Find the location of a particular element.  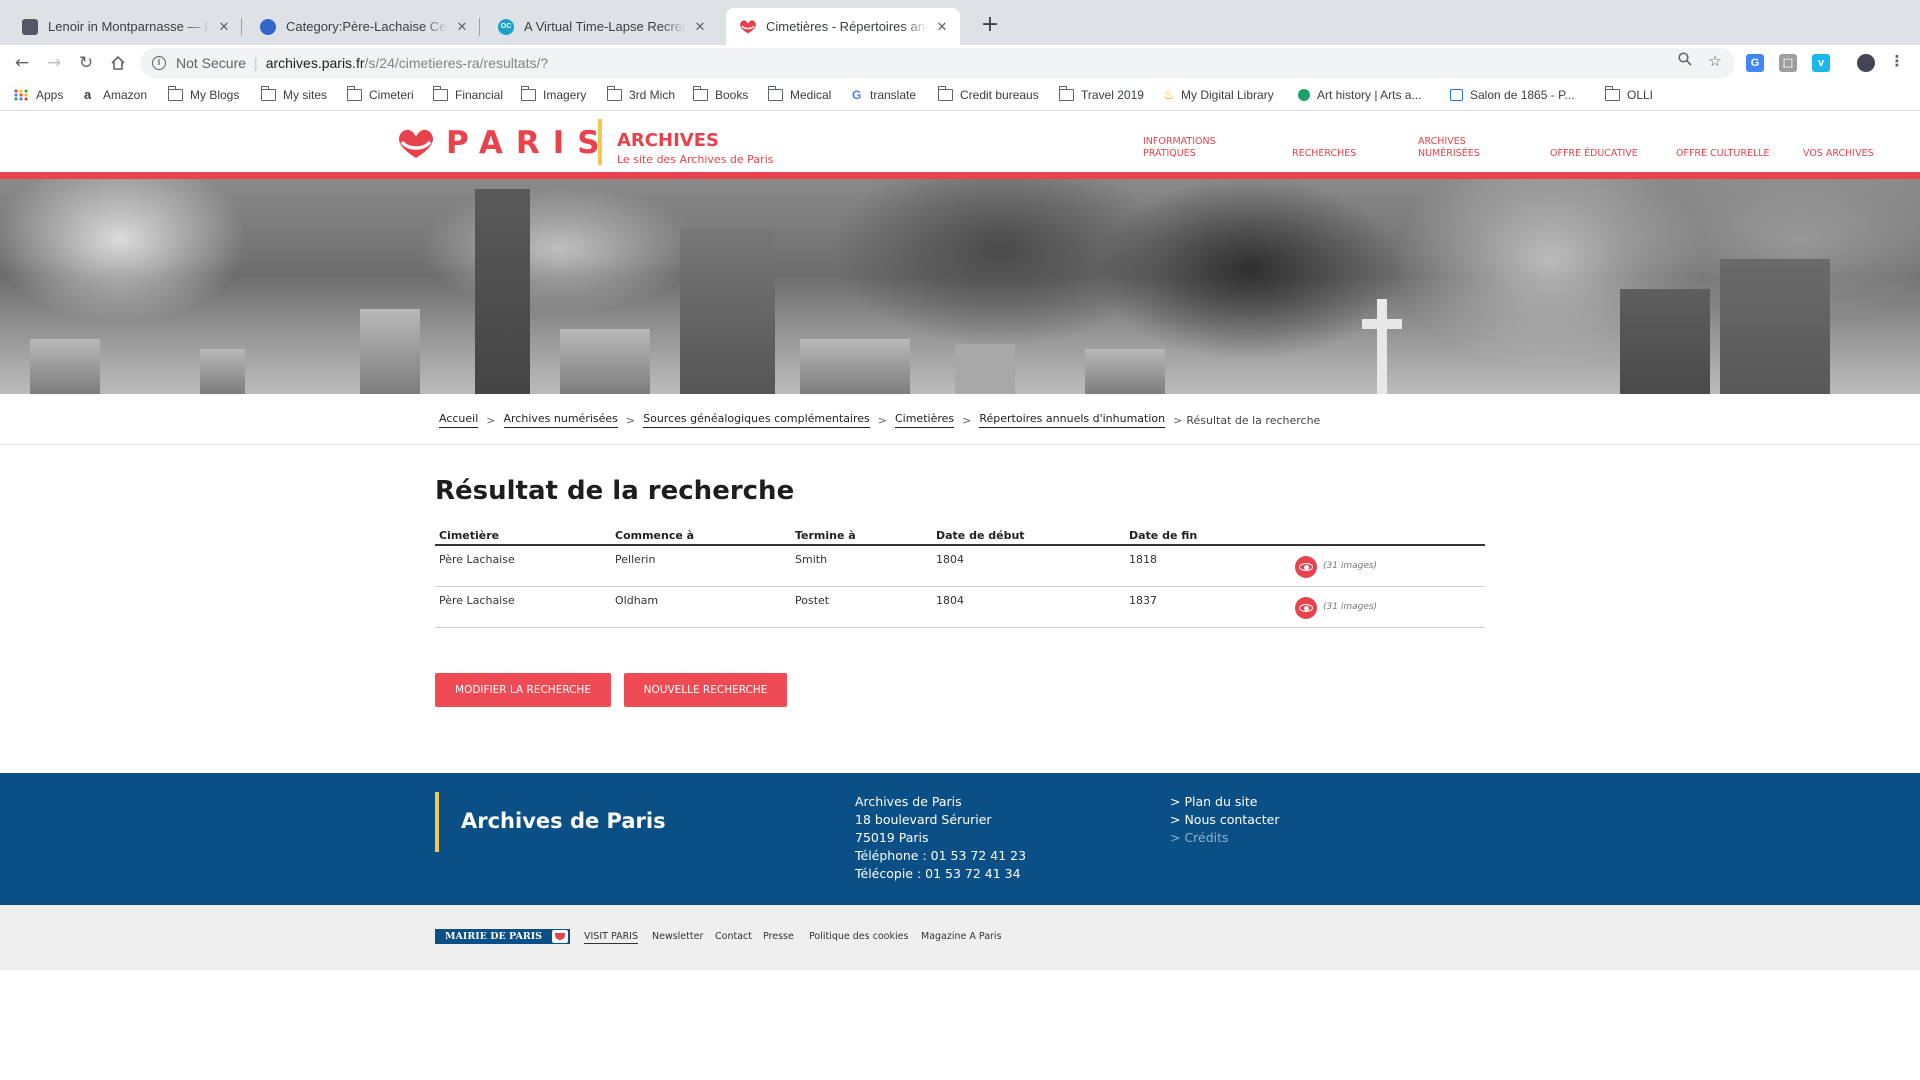

url-path: /s/24/cimetieres-ra/resultats/? is located at coordinates (456, 63).